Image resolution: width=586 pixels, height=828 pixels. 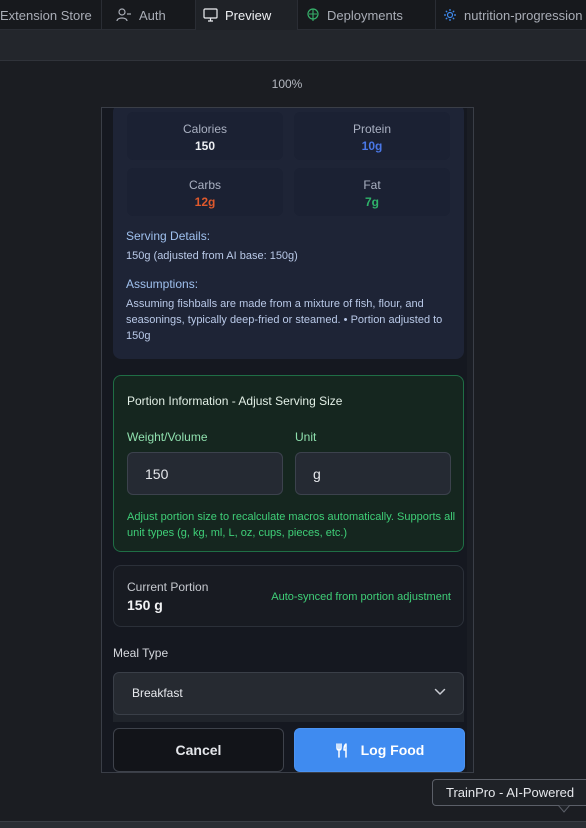 What do you see at coordinates (509, 792) in the screenshot?
I see `tooltip: TrainPro - AI-Powered` at bounding box center [509, 792].